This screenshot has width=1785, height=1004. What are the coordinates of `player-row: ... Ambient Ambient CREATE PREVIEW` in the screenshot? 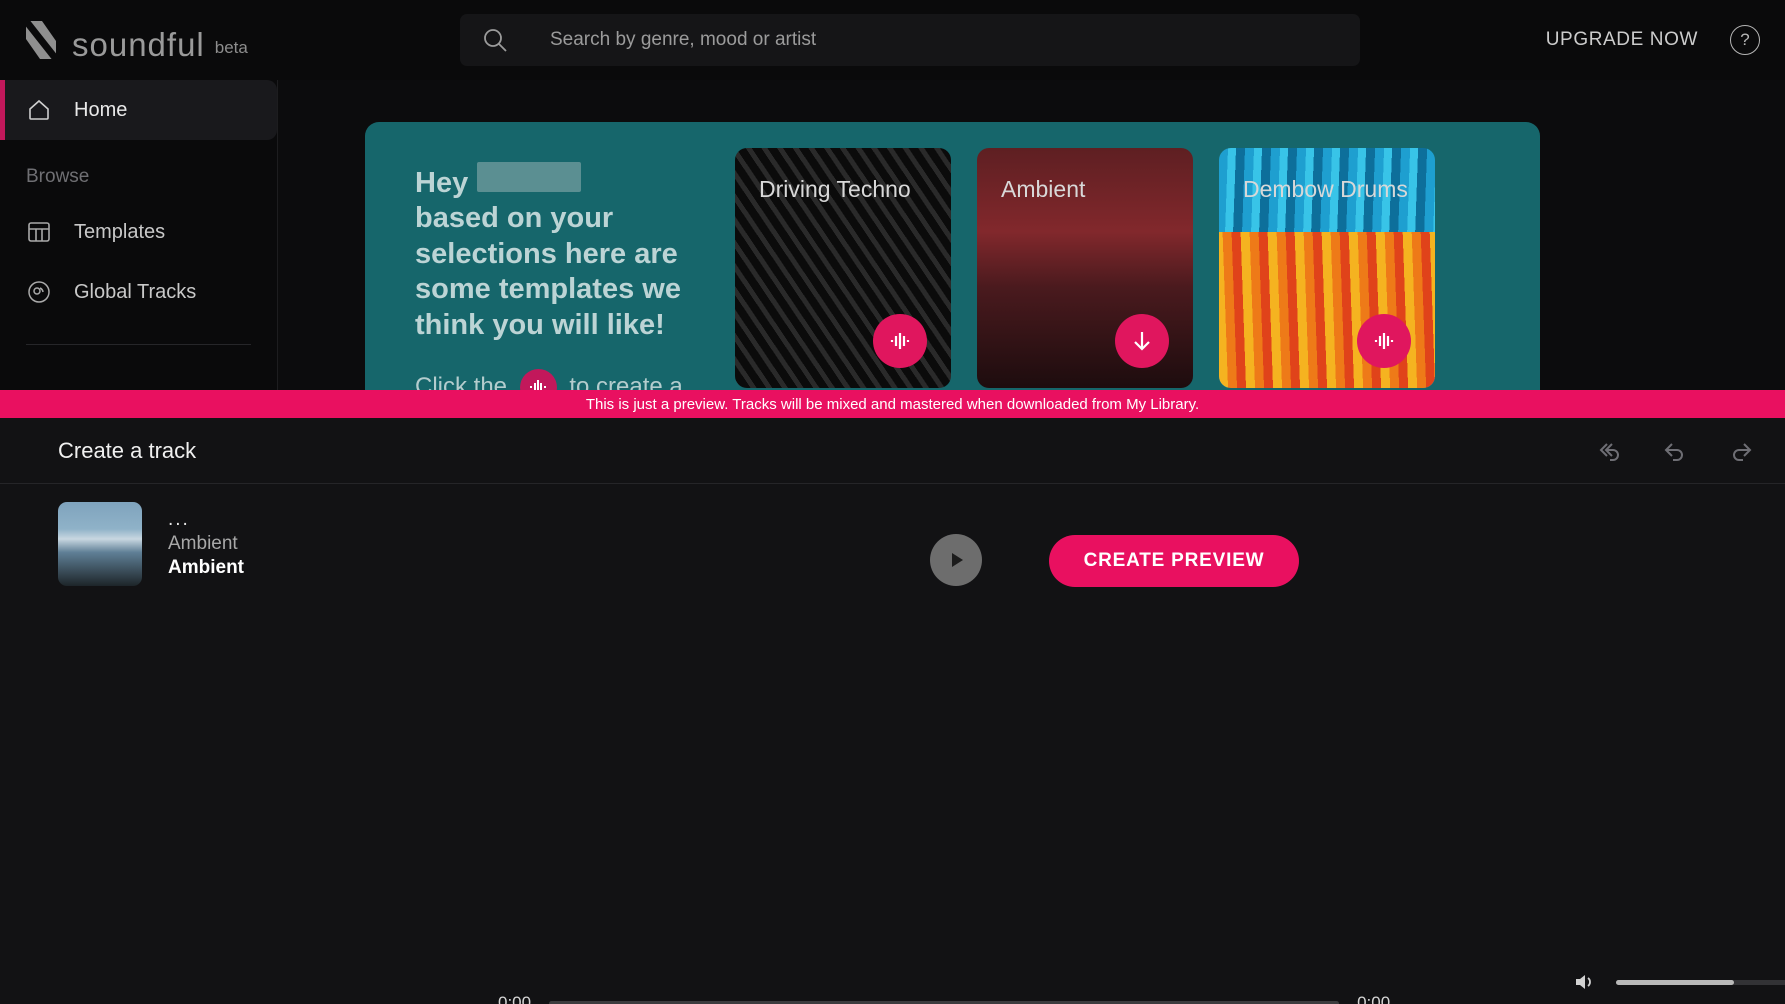 It's located at (892, 544).